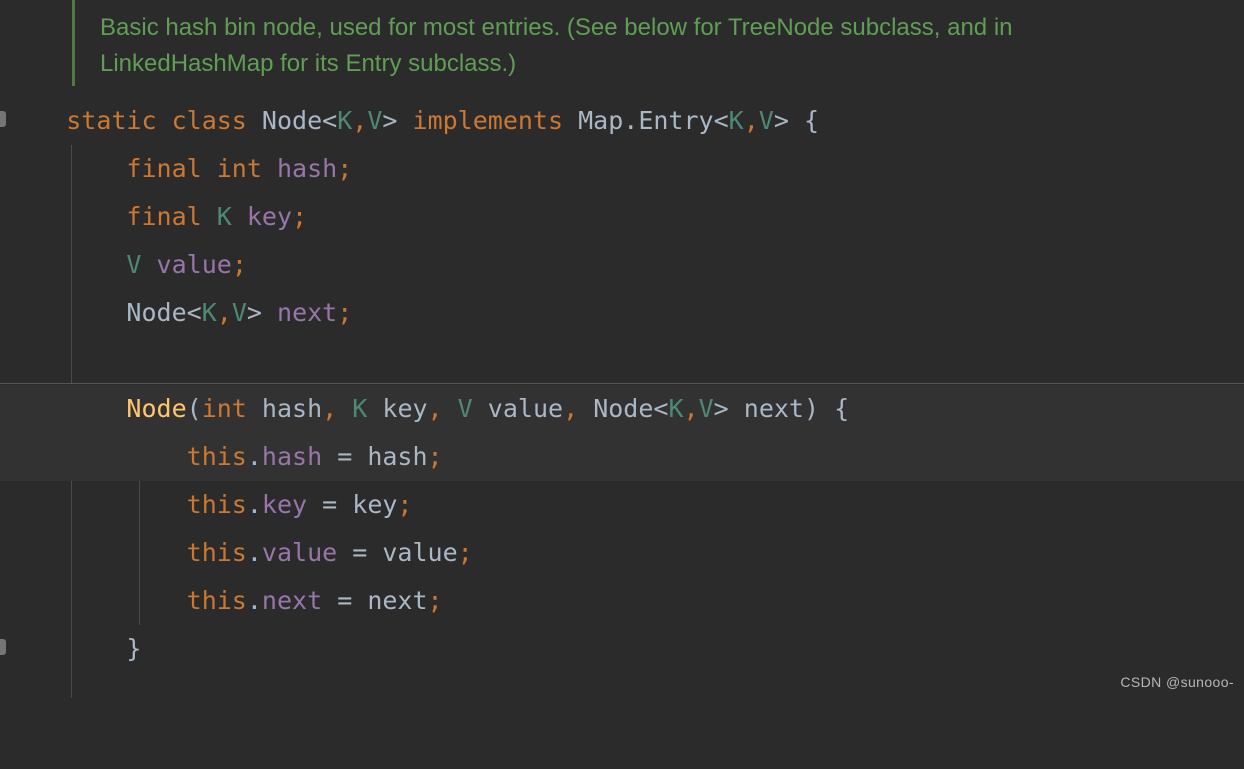 The width and height of the screenshot is (1244, 769). I want to click on watermark-text: CSDN @sunooo-, so click(1177, 682).